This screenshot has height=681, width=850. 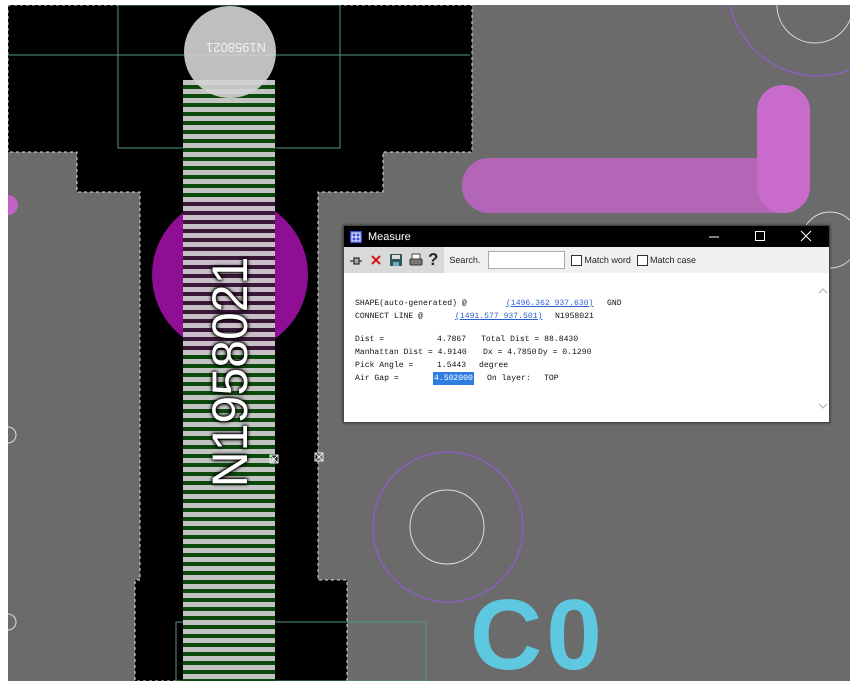 I want to click on report-text: 1.5443, so click(x=451, y=366).